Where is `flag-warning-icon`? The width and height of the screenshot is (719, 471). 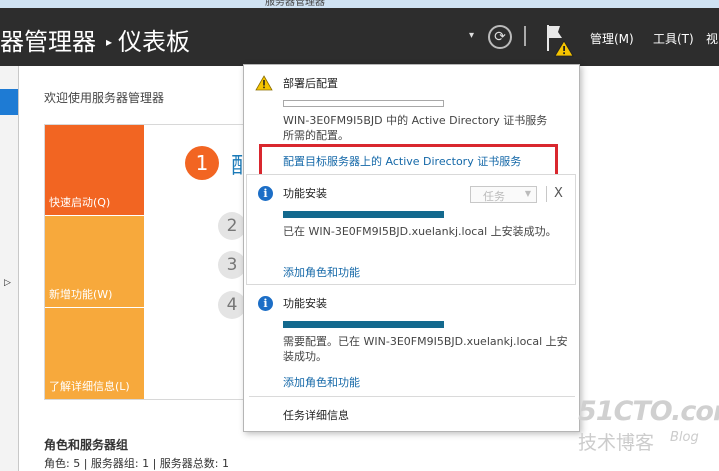 flag-warning-icon is located at coordinates (560, 41).